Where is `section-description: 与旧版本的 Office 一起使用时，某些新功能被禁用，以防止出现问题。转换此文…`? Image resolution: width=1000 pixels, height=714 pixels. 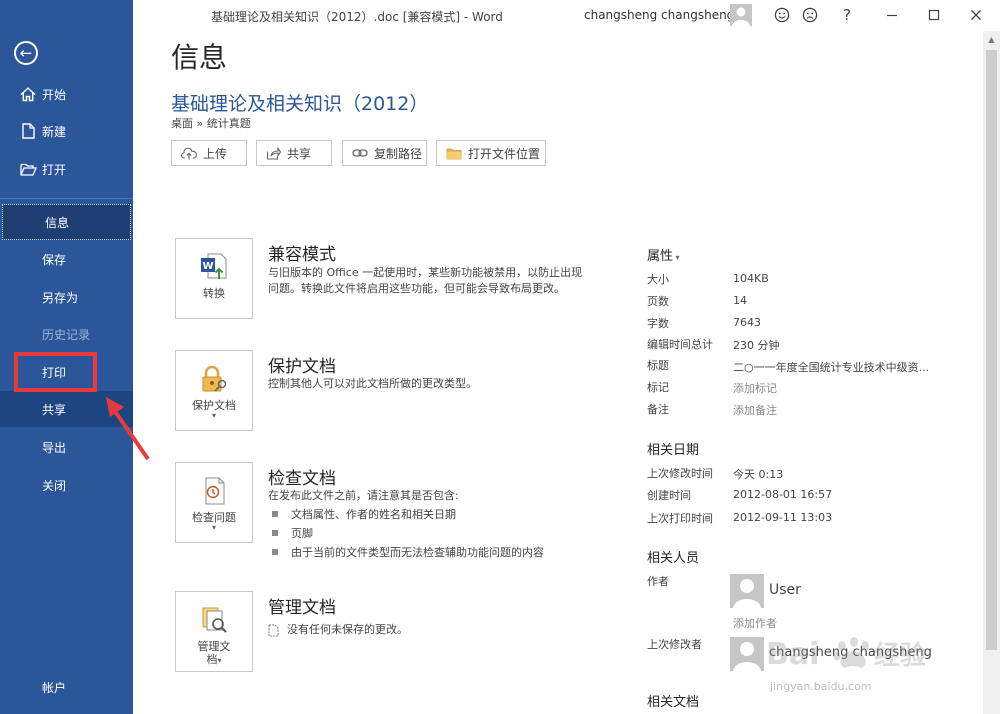
section-description: 与旧版本的 Office 一起使用时，某些新功能被禁用，以防止出现问题。转换此文… is located at coordinates (425, 280).